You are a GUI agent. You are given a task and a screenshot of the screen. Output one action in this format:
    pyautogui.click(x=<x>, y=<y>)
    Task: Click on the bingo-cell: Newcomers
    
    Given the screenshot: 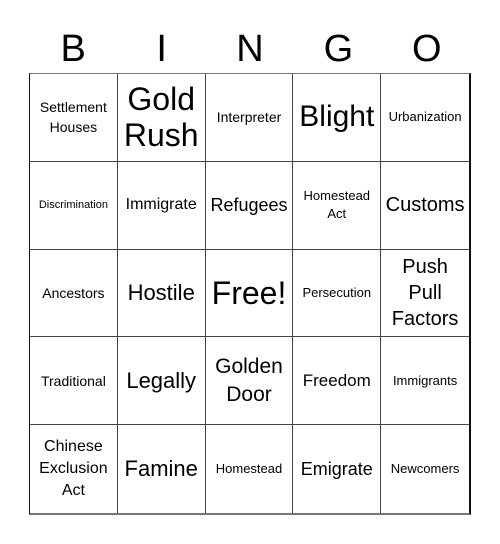 What is the action you would take?
    pyautogui.click(x=425, y=469)
    